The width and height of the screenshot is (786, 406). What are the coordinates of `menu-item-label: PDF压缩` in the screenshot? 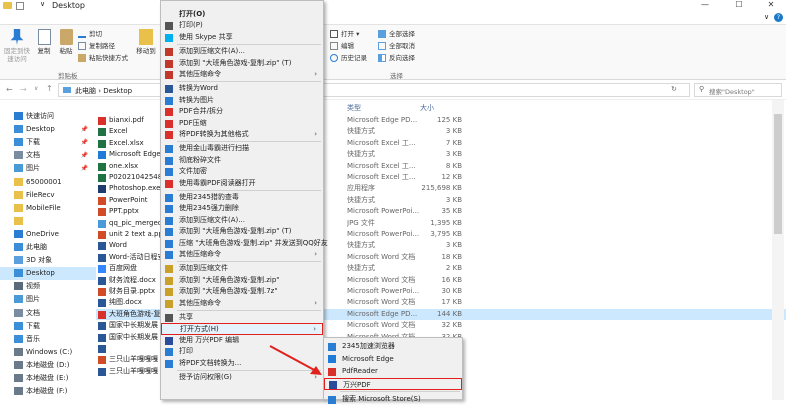 It's located at (193, 122).